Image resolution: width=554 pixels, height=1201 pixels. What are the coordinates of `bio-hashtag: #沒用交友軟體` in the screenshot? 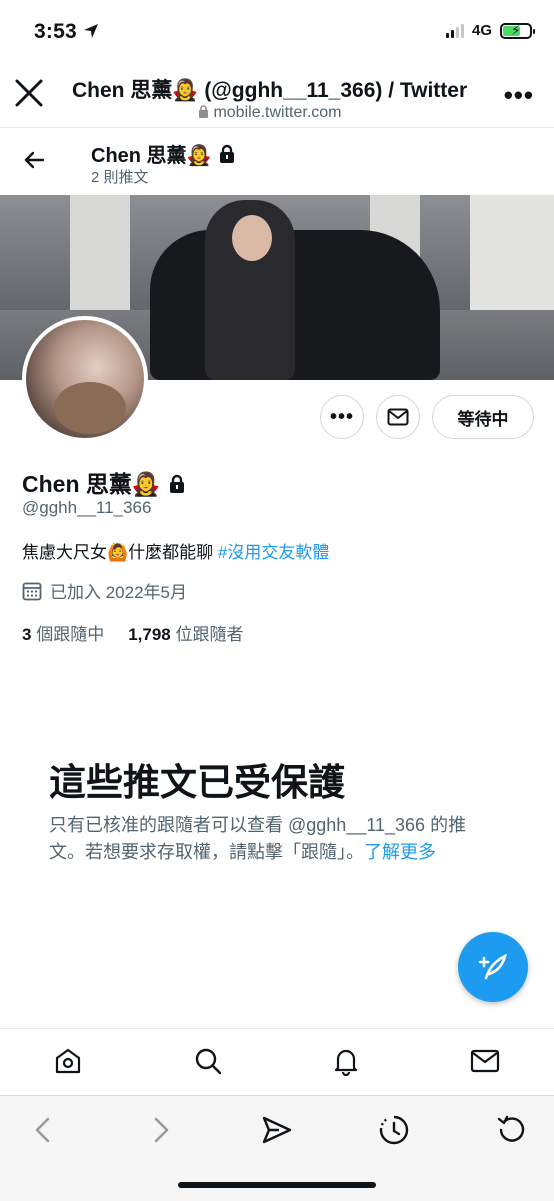 It's located at (273, 552).